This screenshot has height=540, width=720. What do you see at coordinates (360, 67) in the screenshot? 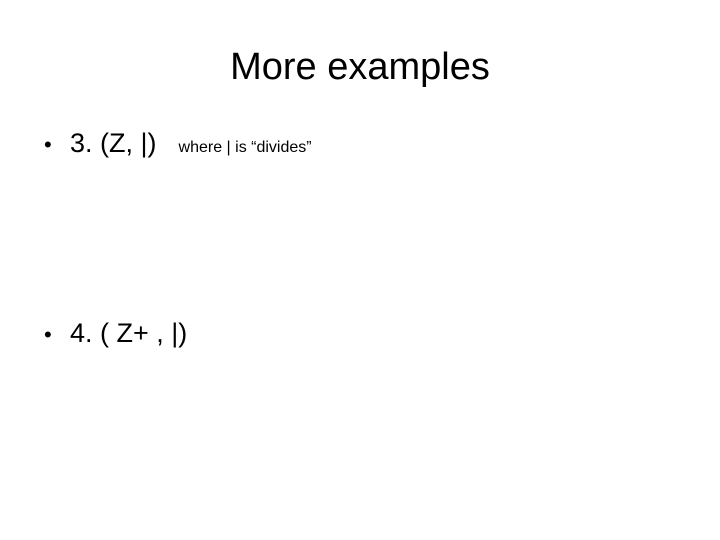
I see `slide-title: More examples` at bounding box center [360, 67].